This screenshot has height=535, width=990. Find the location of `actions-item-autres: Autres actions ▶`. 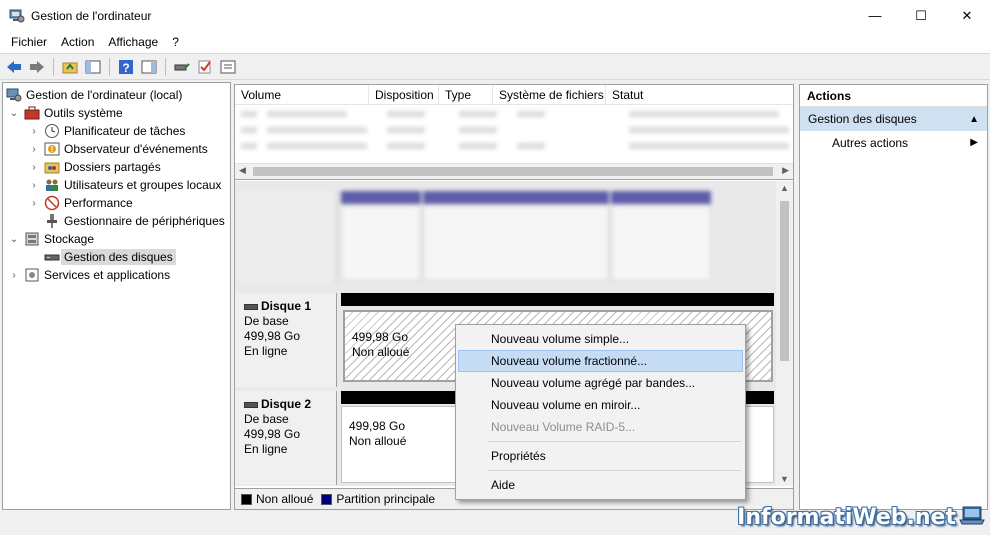

actions-item-autres: Autres actions ▶ is located at coordinates (893, 143).